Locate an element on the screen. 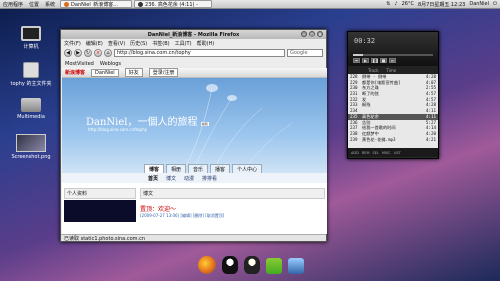 This screenshot has width=500, height=281. search-input: Google is located at coordinates (305, 53).